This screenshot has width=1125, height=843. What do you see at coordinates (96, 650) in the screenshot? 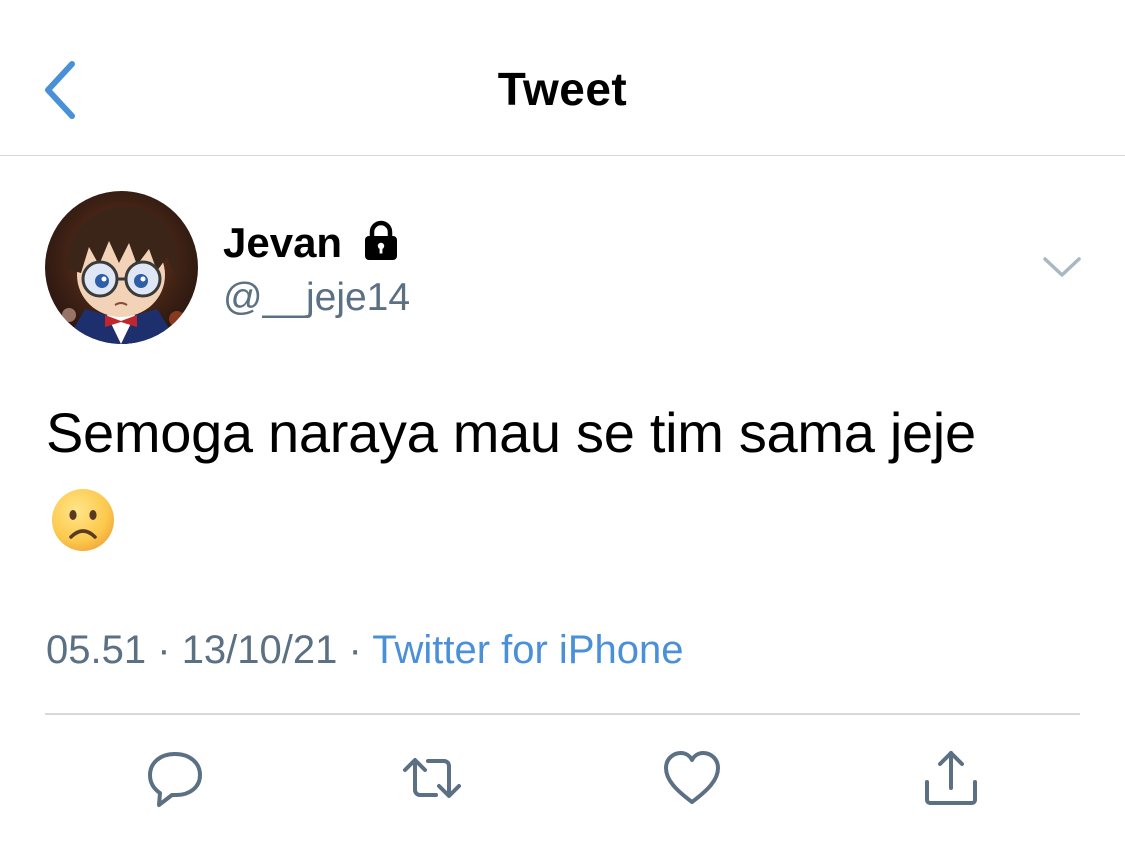
I see `tweet-time: 05.51` at bounding box center [96, 650].